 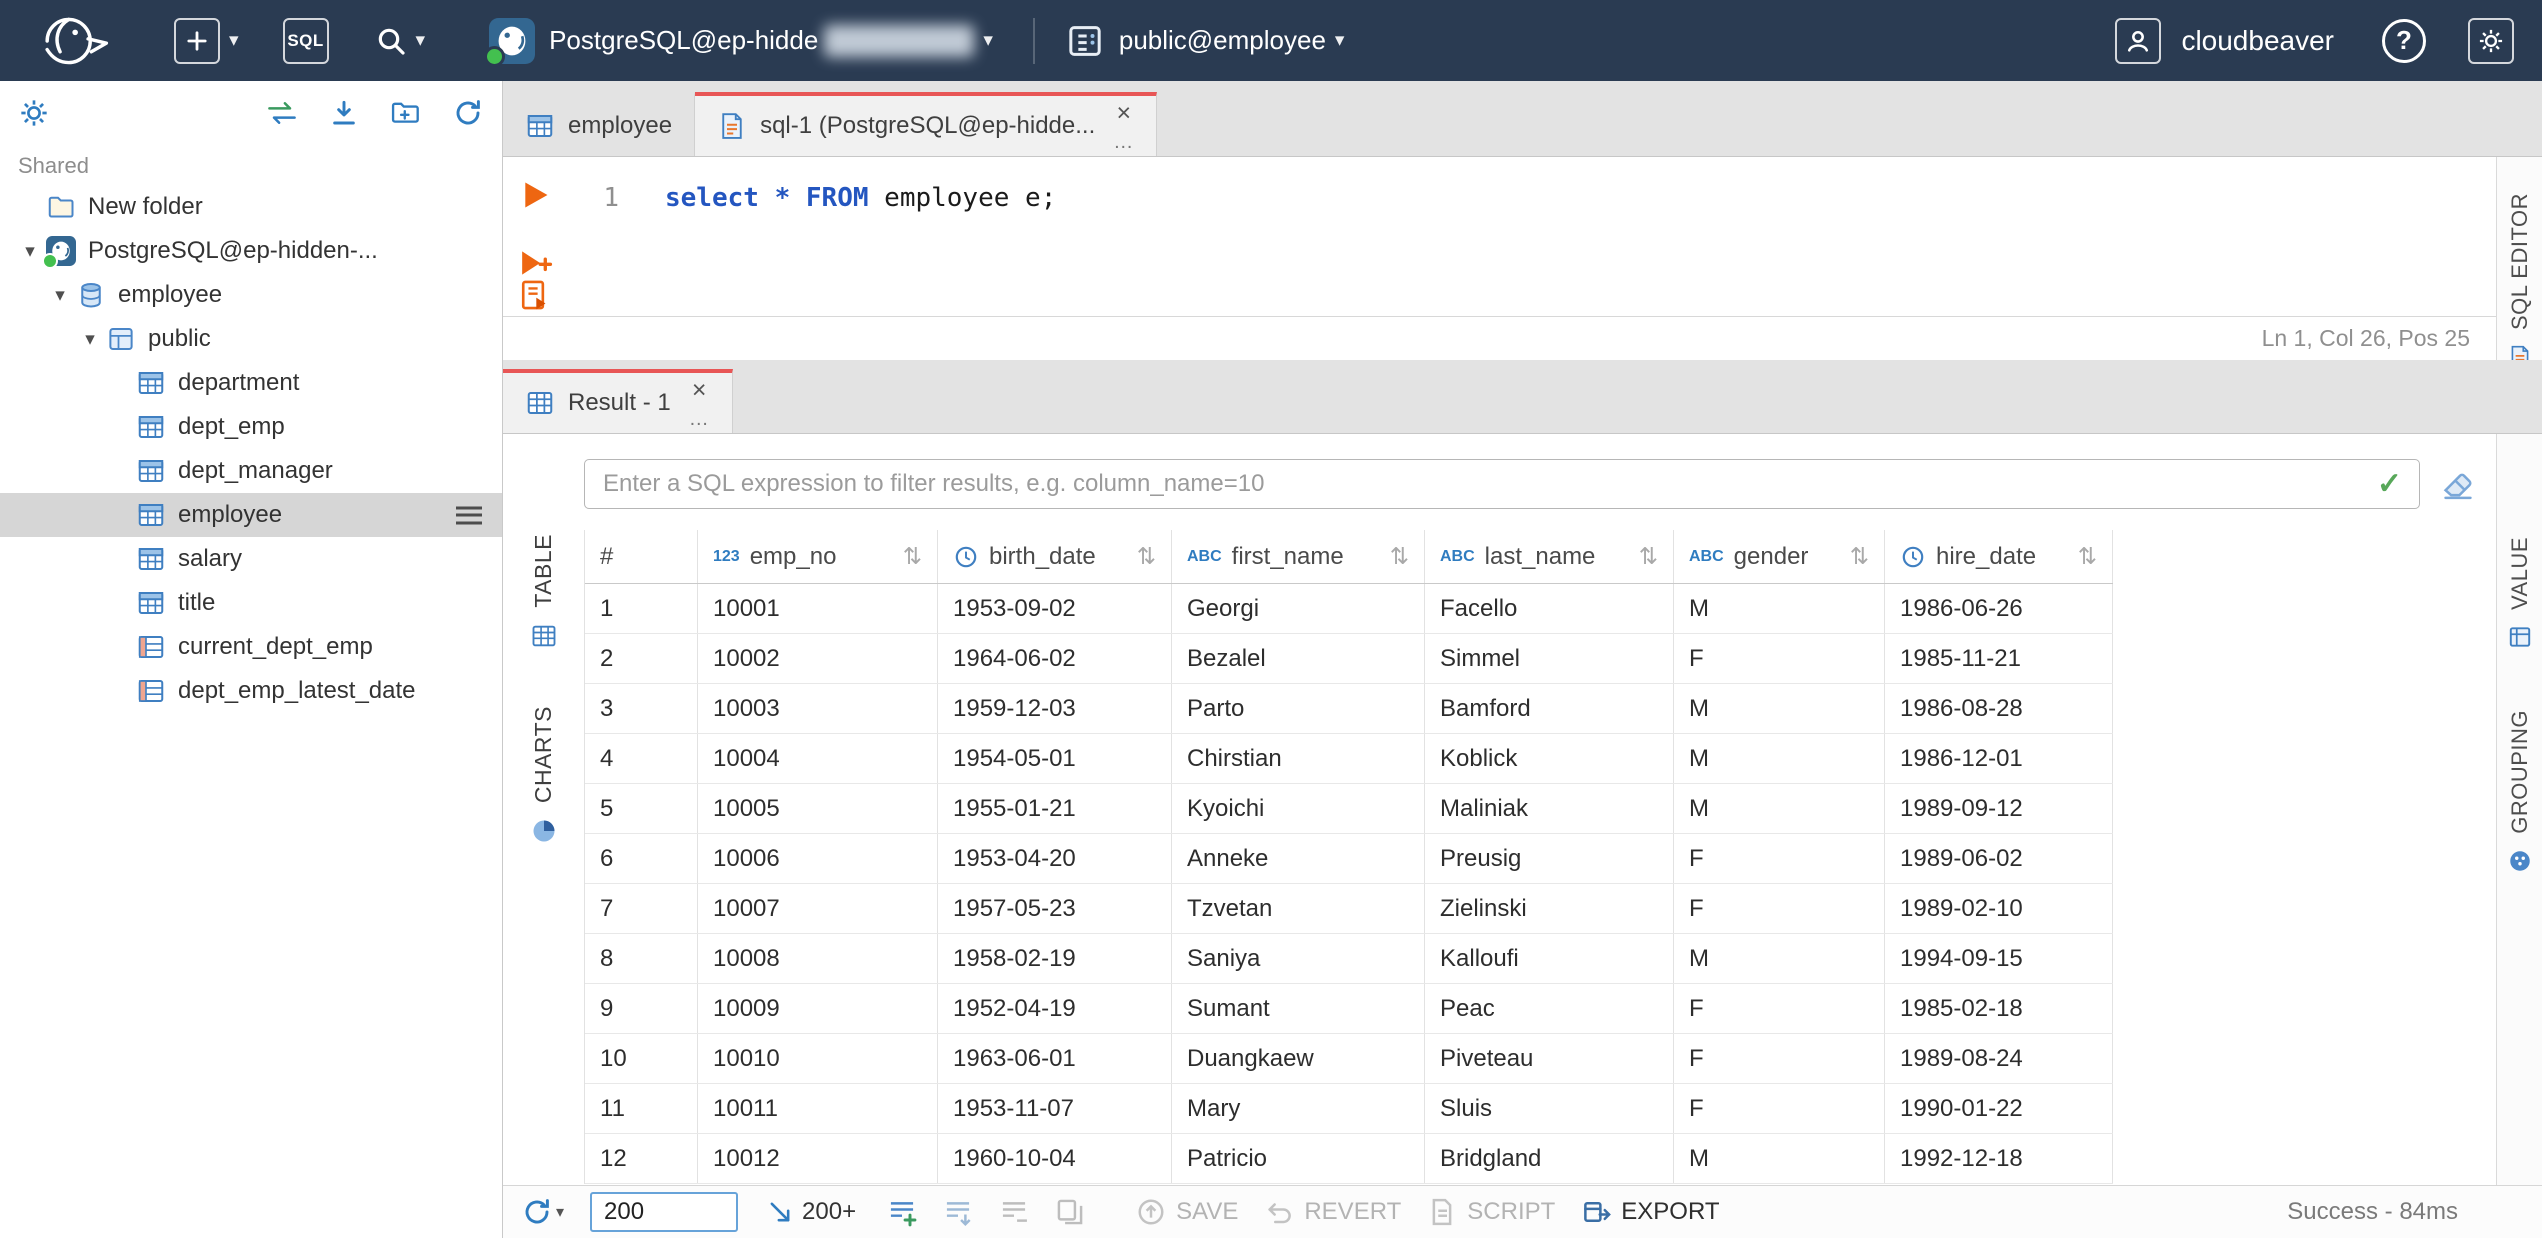 I want to click on table-cell: 10011, so click(x=818, y=1108).